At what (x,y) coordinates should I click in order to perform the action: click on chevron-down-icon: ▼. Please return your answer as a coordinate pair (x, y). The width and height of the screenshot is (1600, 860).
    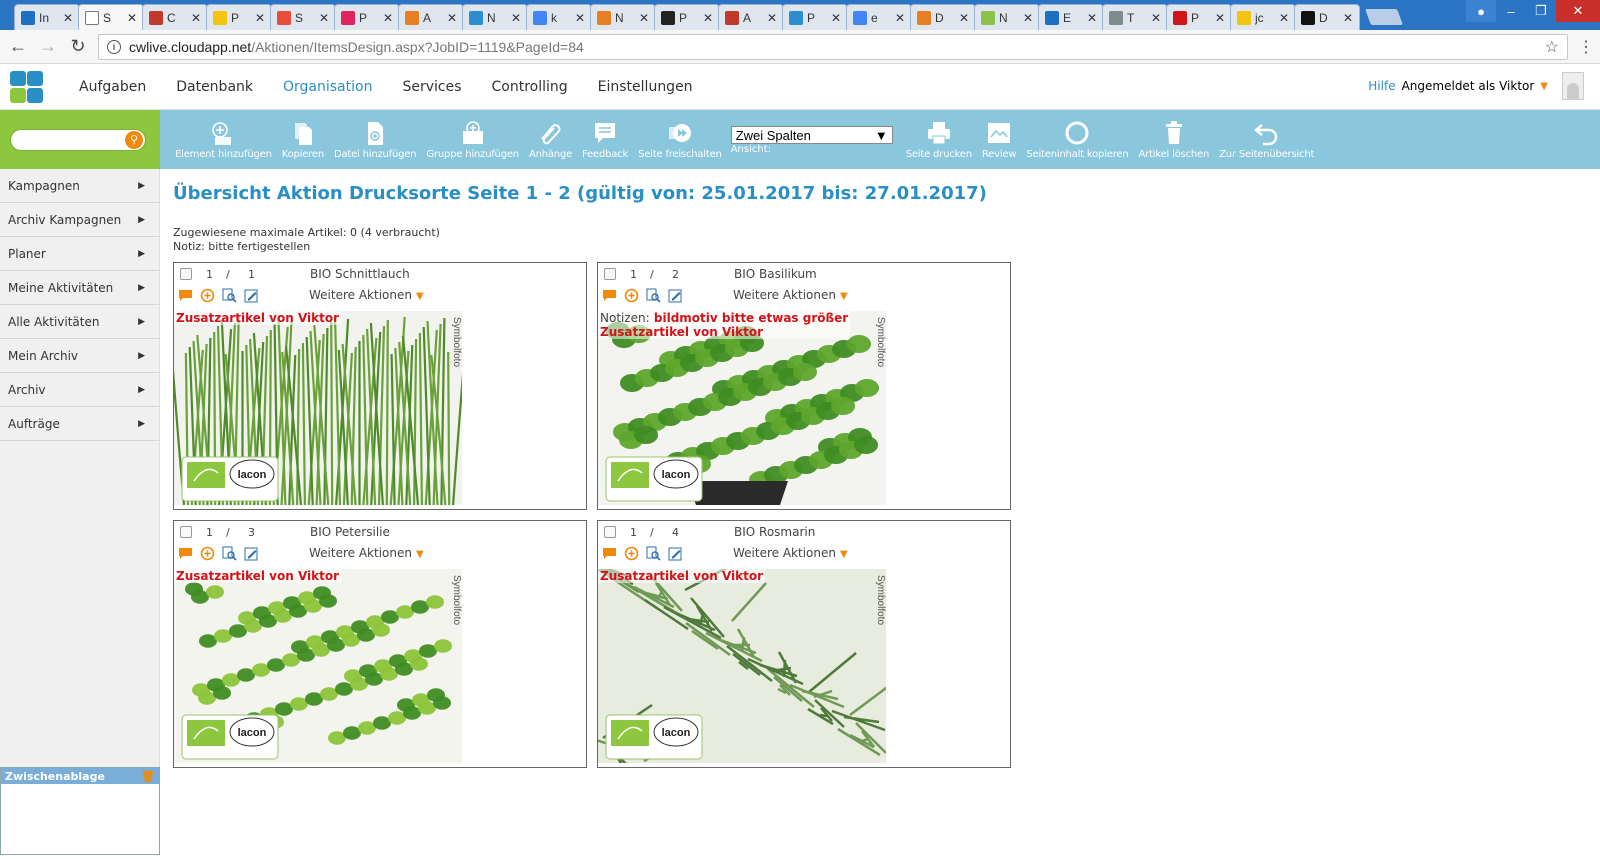
    Looking at the image, I should click on (1544, 86).